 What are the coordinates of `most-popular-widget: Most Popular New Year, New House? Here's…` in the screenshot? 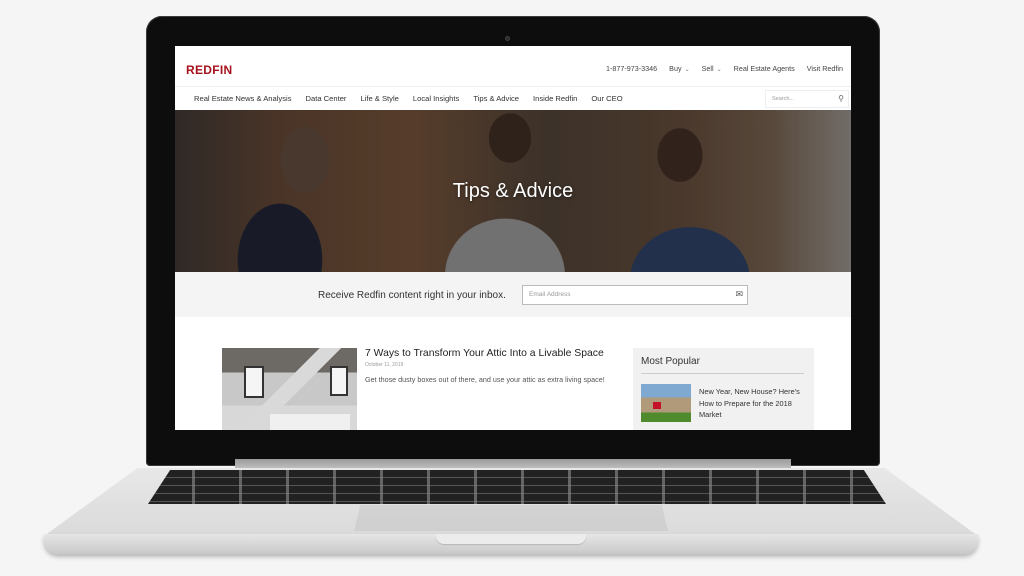 It's located at (723, 389).